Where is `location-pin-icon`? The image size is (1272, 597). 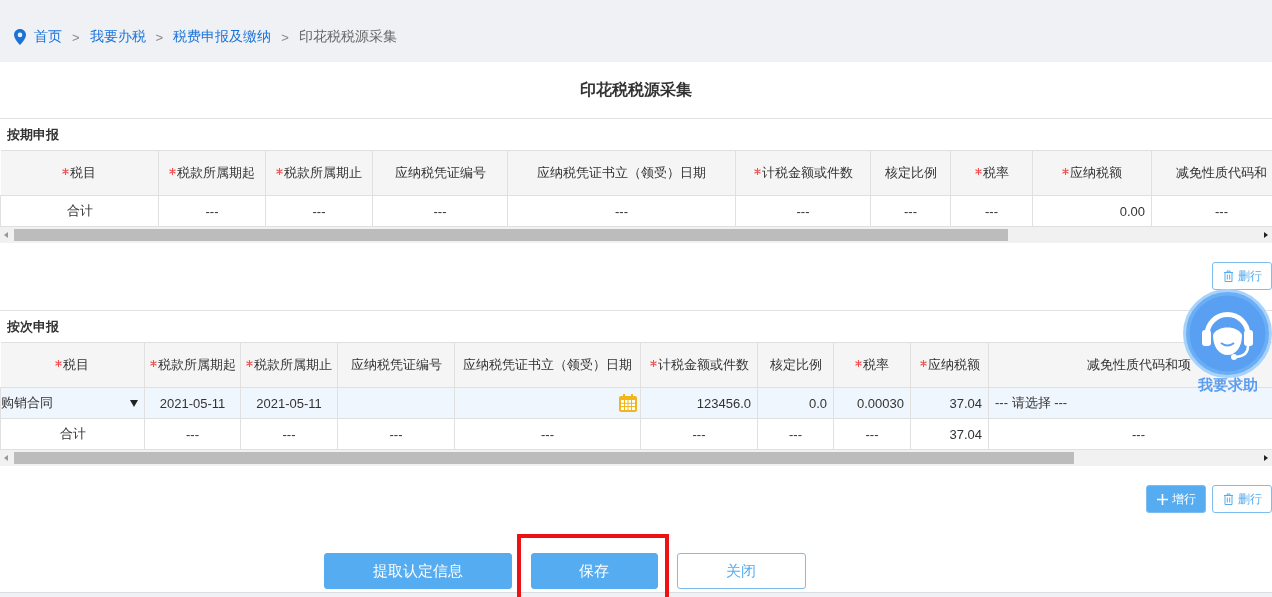
location-pin-icon is located at coordinates (20, 37).